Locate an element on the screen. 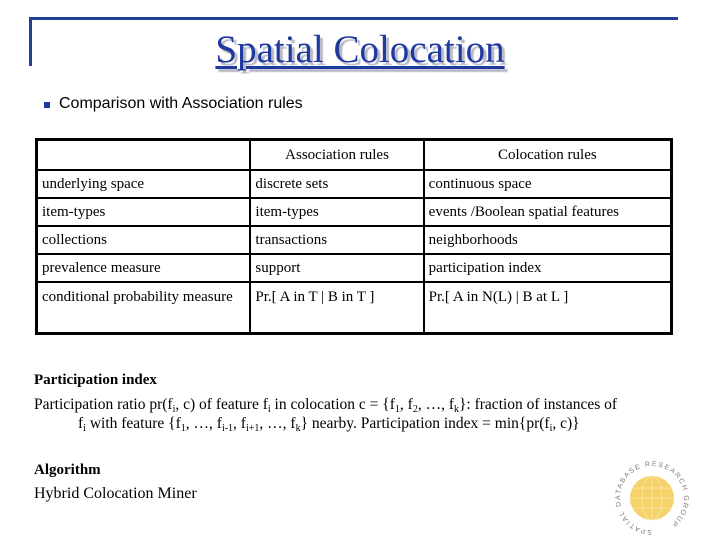 The image size is (720, 540). text-run: in colocation c = {f is located at coordinates (332, 404).